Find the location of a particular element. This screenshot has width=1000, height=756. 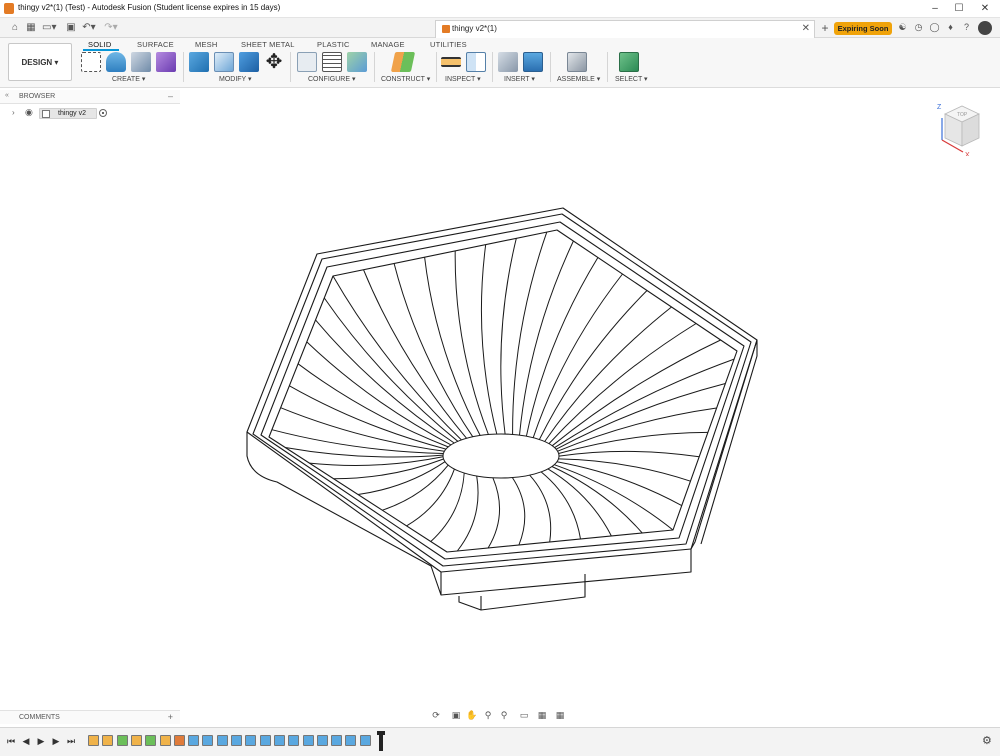

move-icon: ✥ is located at coordinates (274, 62).